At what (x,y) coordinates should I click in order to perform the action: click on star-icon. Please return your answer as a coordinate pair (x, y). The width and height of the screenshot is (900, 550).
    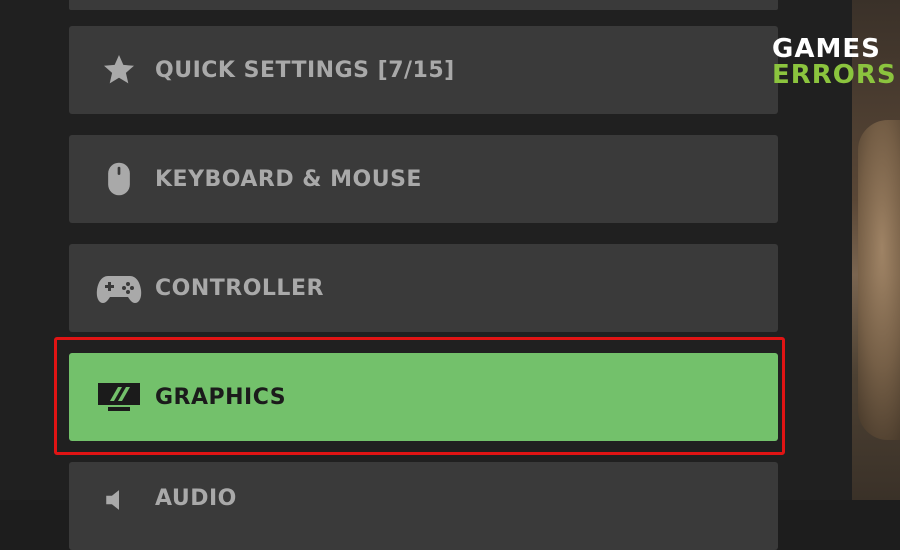
    Looking at the image, I should click on (119, 70).